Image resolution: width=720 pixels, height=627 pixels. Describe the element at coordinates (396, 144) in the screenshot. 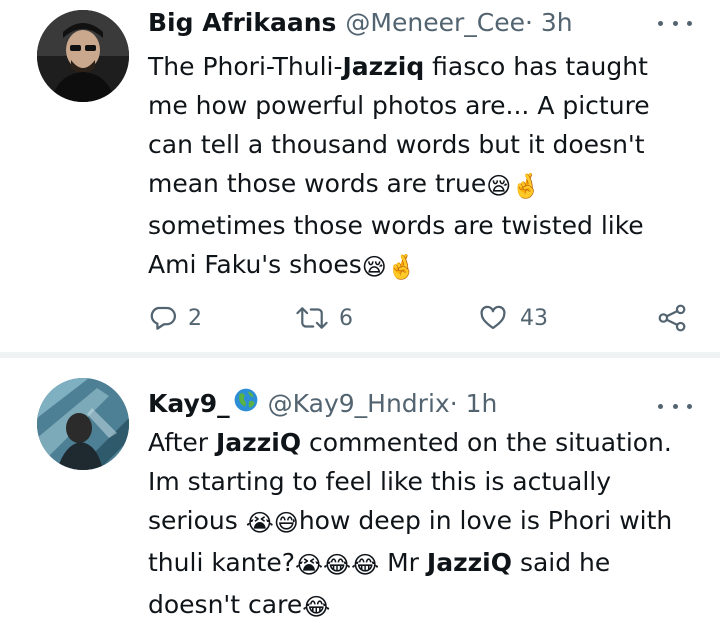

I see `text-segment: can tell a thousand words but it doesn't` at that location.